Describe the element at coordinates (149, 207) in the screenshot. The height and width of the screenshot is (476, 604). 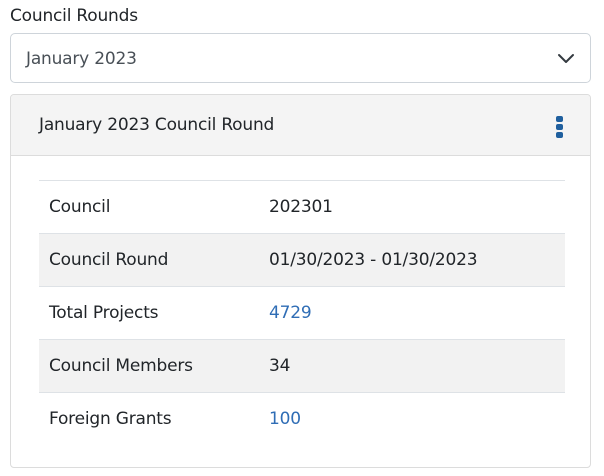
I see `row-label-council: Council` at that location.